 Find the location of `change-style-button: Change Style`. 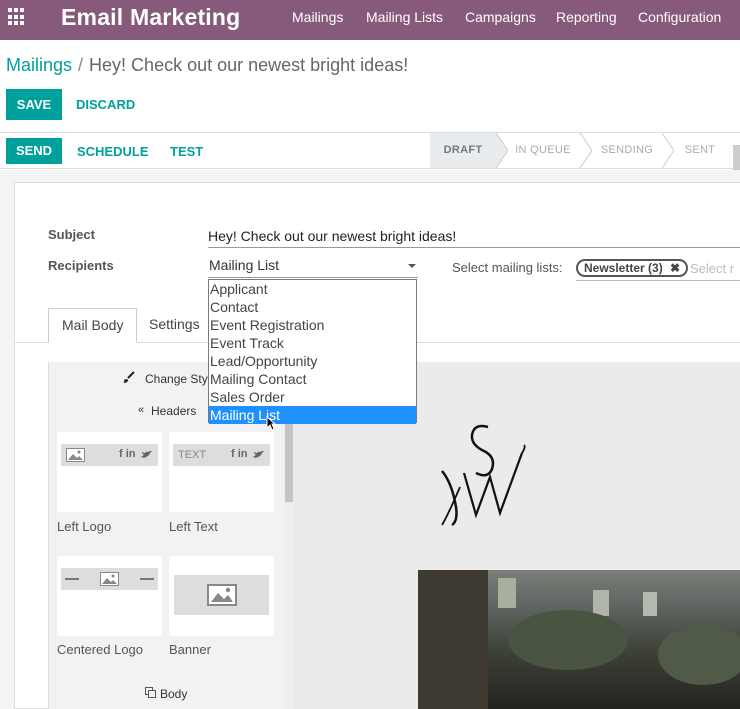

change-style-button: Change Style is located at coordinates (181, 379).